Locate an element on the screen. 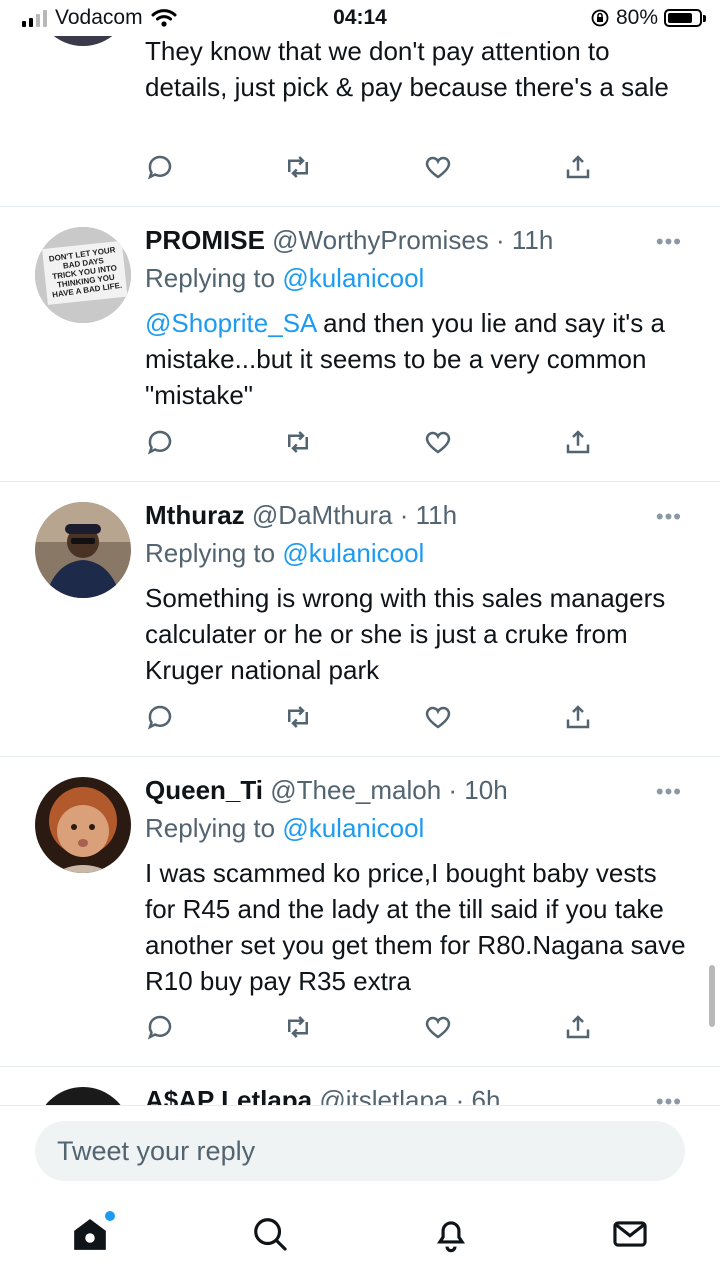 The height and width of the screenshot is (1280, 720). display-name: A$AP Letlapa is located at coordinates (228, 1095).